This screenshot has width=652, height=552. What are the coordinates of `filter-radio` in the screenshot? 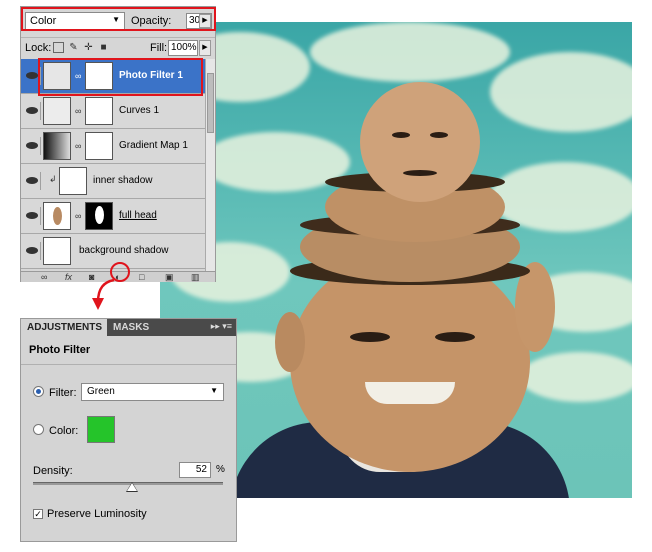 It's located at (38, 391).